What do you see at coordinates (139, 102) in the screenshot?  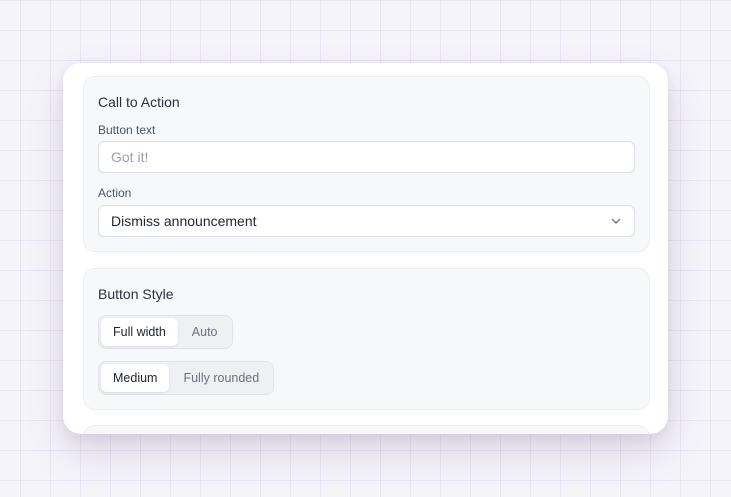 I see `section-title-call-to-action: Call to Action` at bounding box center [139, 102].